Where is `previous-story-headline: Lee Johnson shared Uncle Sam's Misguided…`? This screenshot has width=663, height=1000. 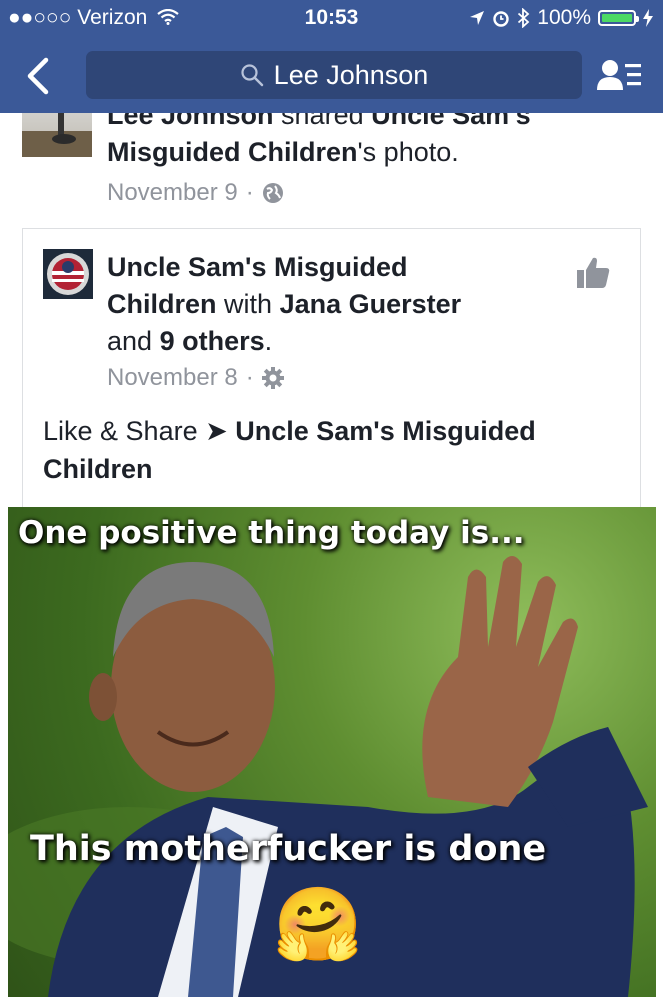 previous-story-headline: Lee Johnson shared Uncle Sam's Misguided… is located at coordinates (372, 142).